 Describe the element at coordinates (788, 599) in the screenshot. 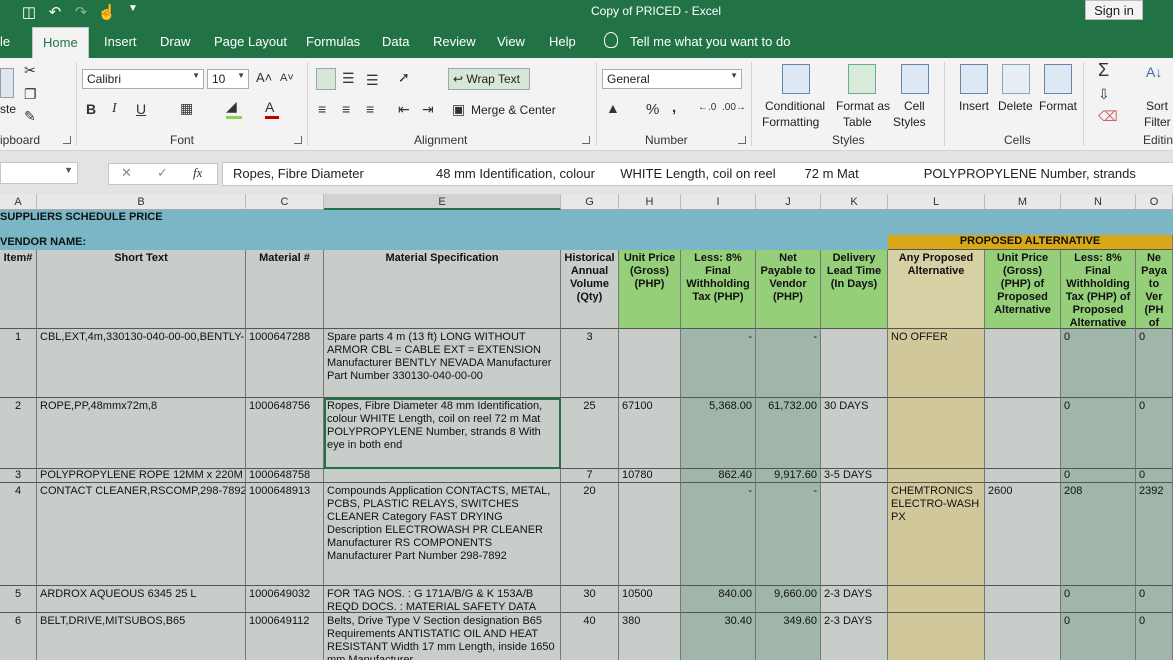

I see `row5-net: 9,660.00` at that location.